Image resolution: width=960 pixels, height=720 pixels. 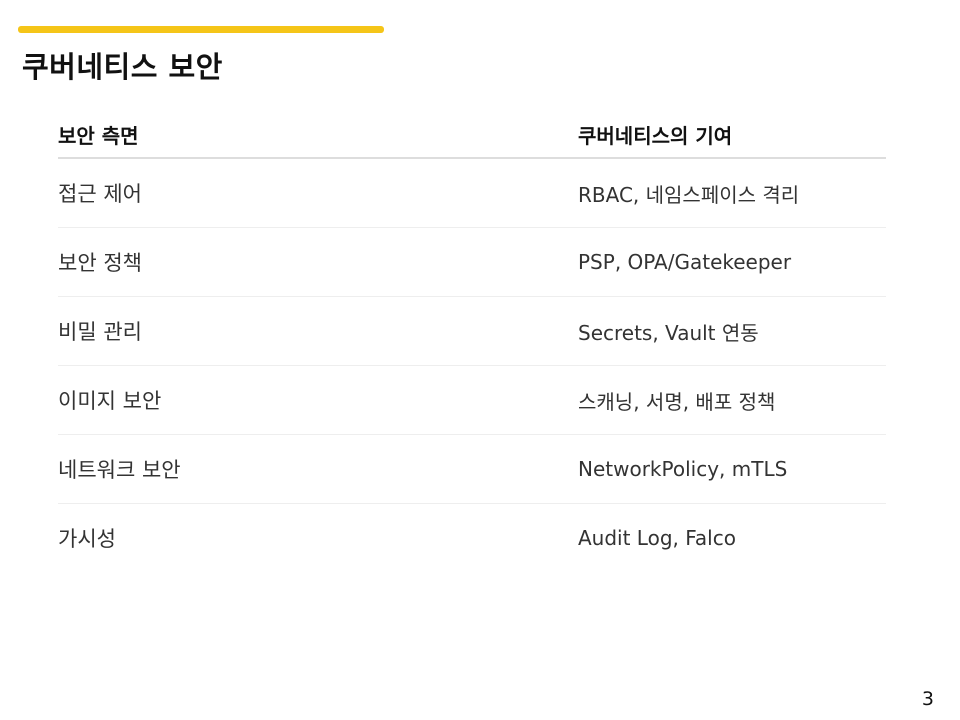 What do you see at coordinates (472, 538) in the screenshot?
I see `table-row: 가시성 Audit Log, Falco` at bounding box center [472, 538].